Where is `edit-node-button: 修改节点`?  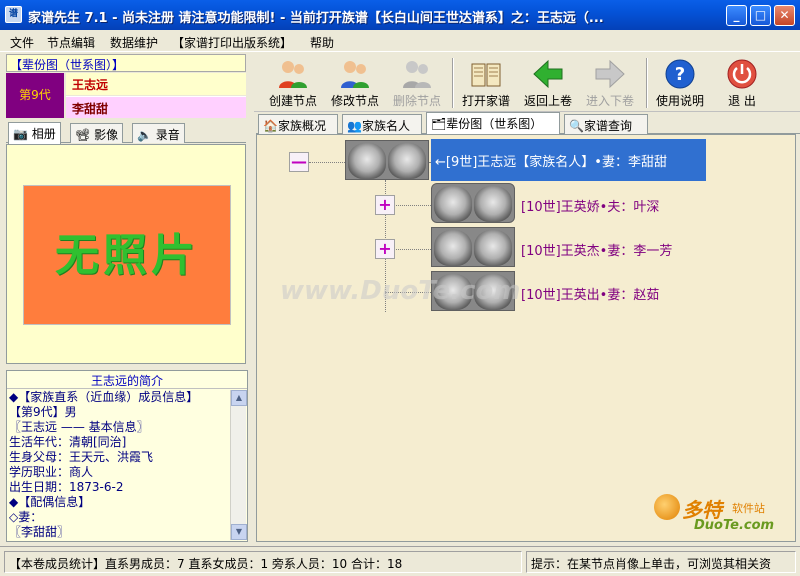 edit-node-button: 修改节点 is located at coordinates (355, 83).